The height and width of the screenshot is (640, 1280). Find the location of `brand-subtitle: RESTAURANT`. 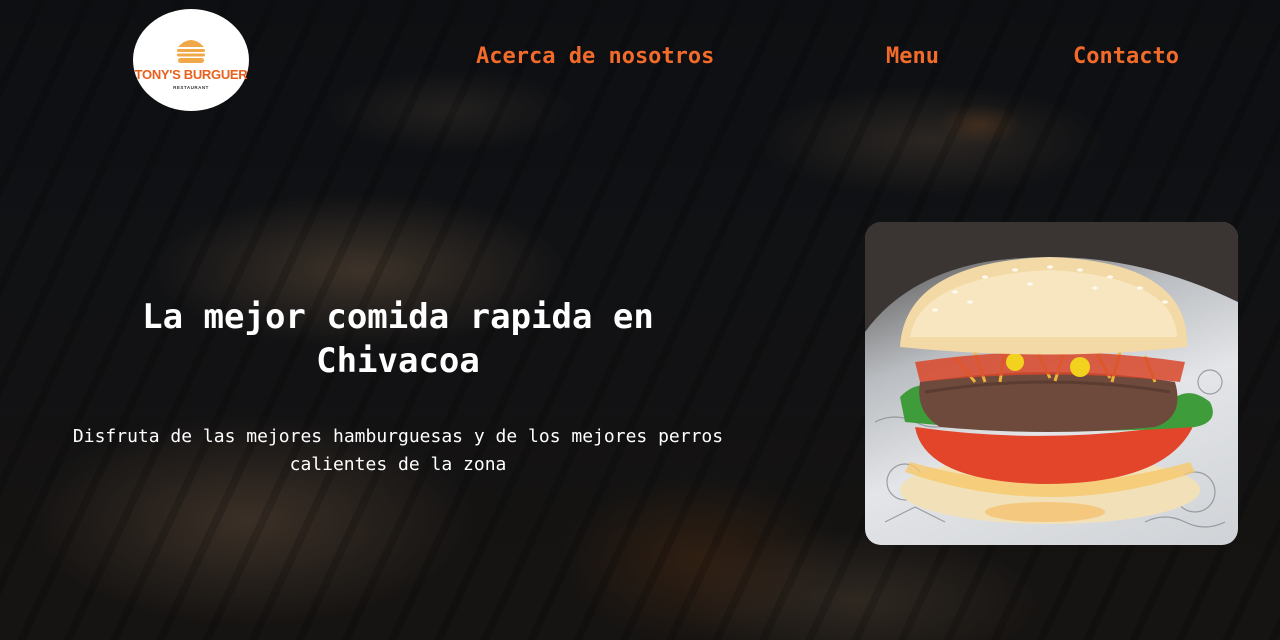

brand-subtitle: RESTAURANT is located at coordinates (191, 87).